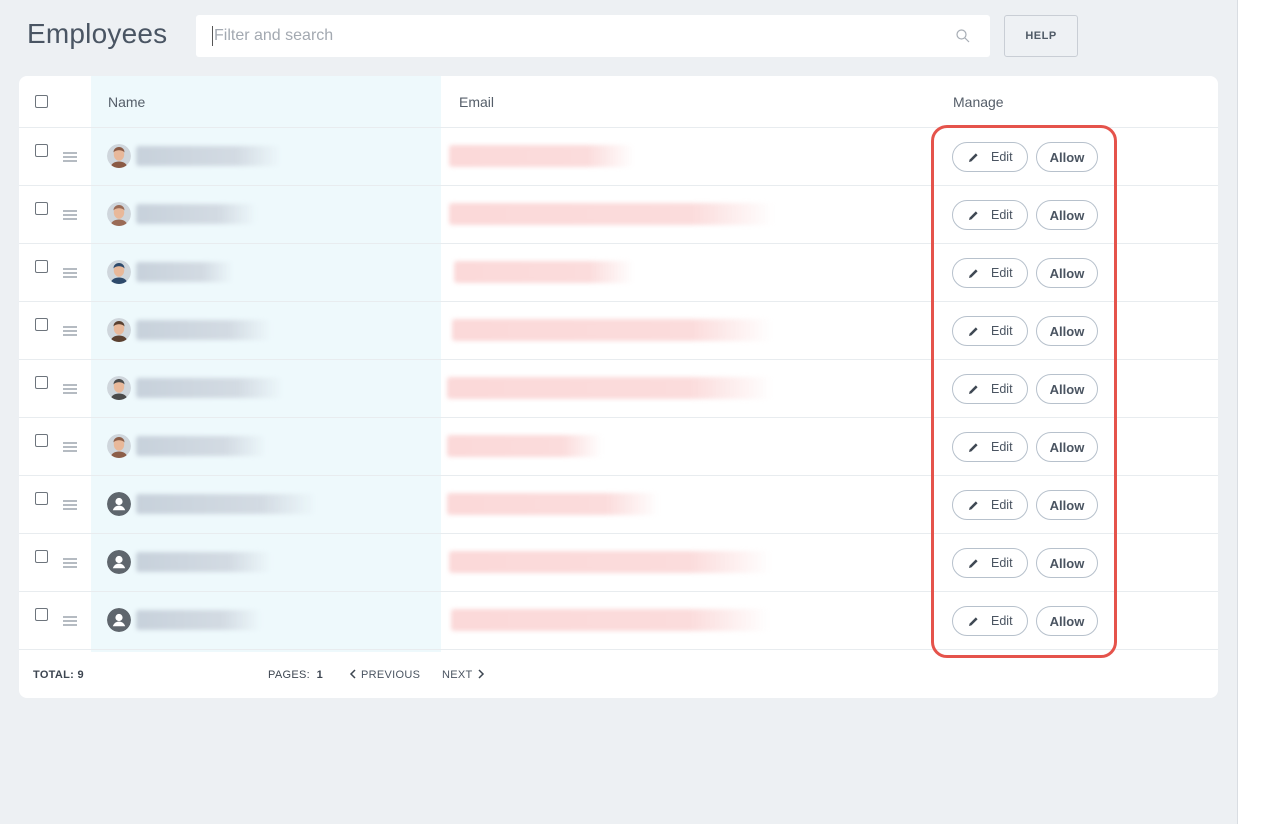 This screenshot has height=824, width=1280. I want to click on next-page-link: NEXT, so click(463, 675).